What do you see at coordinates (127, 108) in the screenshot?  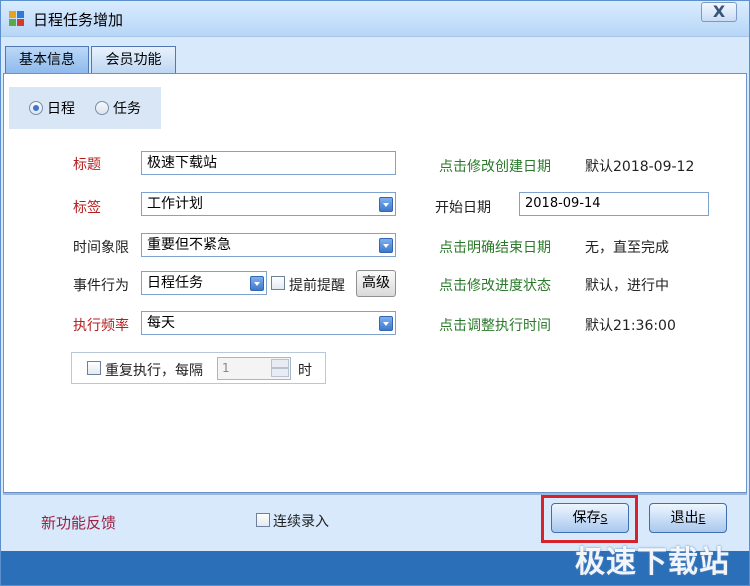 I see `task-radio-label: 任务` at bounding box center [127, 108].